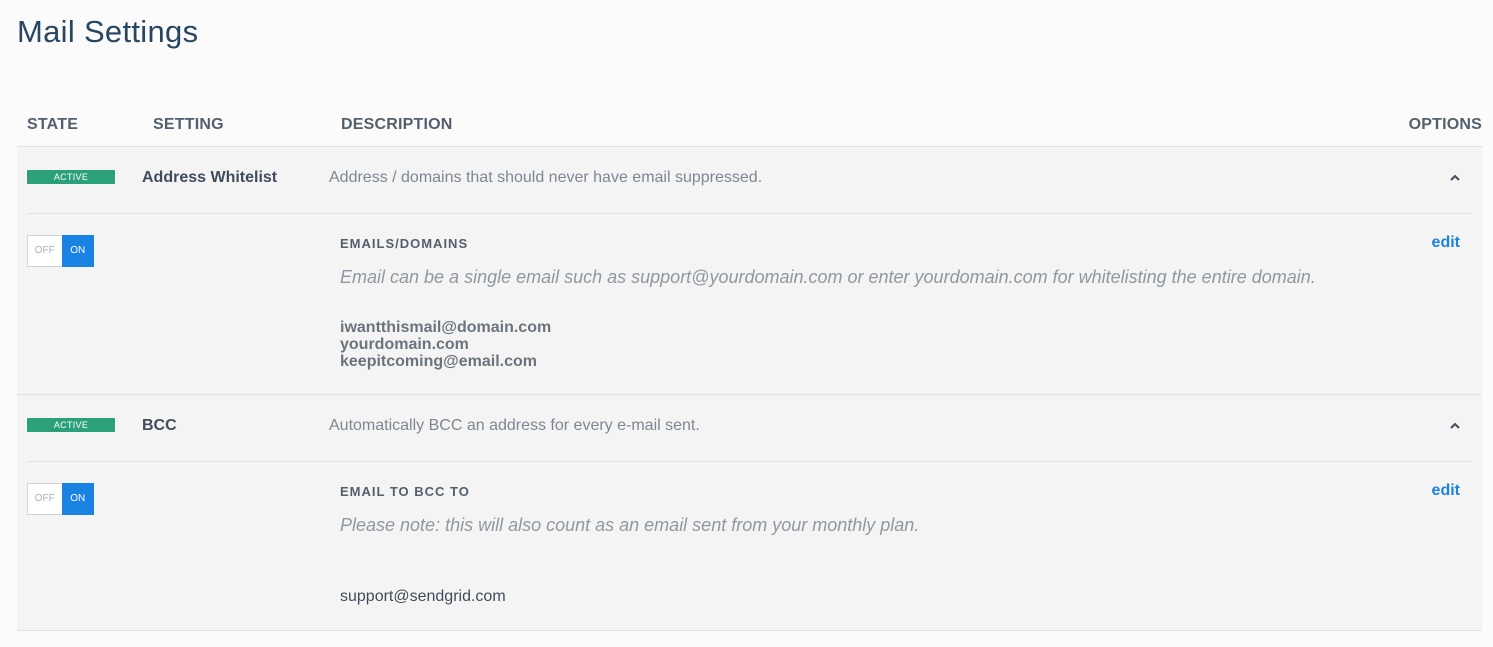  I want to click on field-label: EMAIL TO BCC TO, so click(405, 491).